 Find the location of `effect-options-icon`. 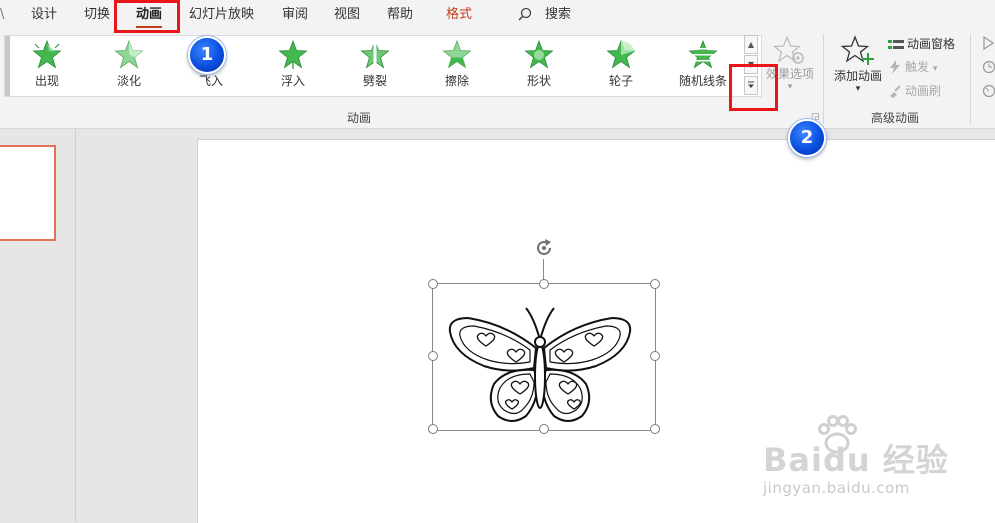

effect-options-icon is located at coordinates (788, 49).